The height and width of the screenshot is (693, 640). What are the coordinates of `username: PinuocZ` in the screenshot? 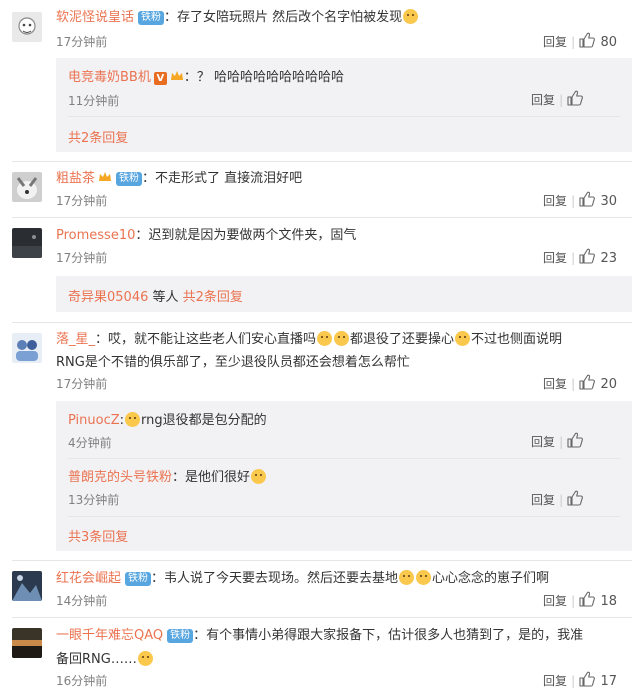 It's located at (94, 420).